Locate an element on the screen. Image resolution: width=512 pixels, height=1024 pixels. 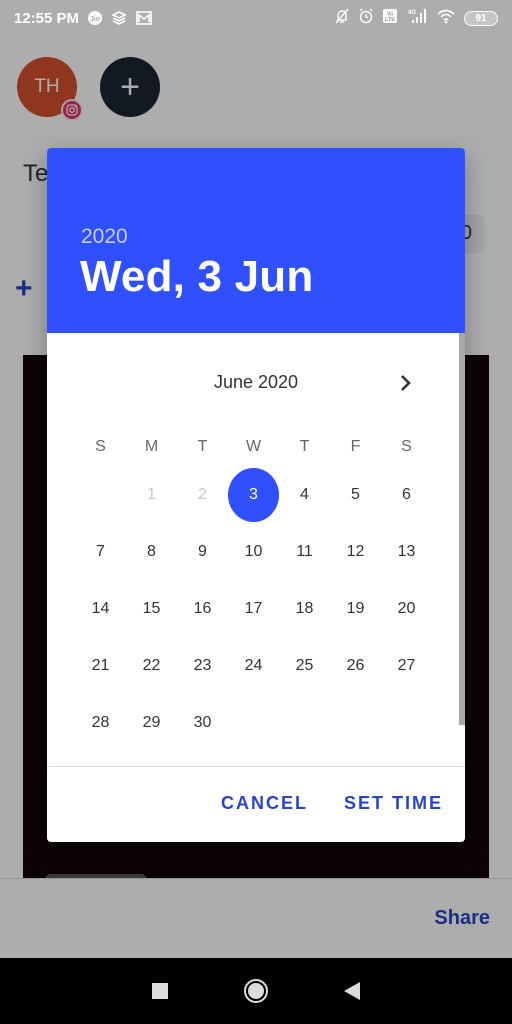
day-number: 12 is located at coordinates (355, 551).